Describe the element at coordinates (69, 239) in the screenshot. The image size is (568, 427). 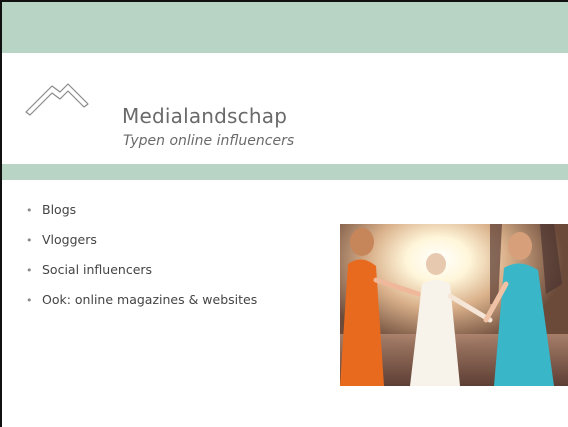
I see `bullet-text: Vloggers` at that location.